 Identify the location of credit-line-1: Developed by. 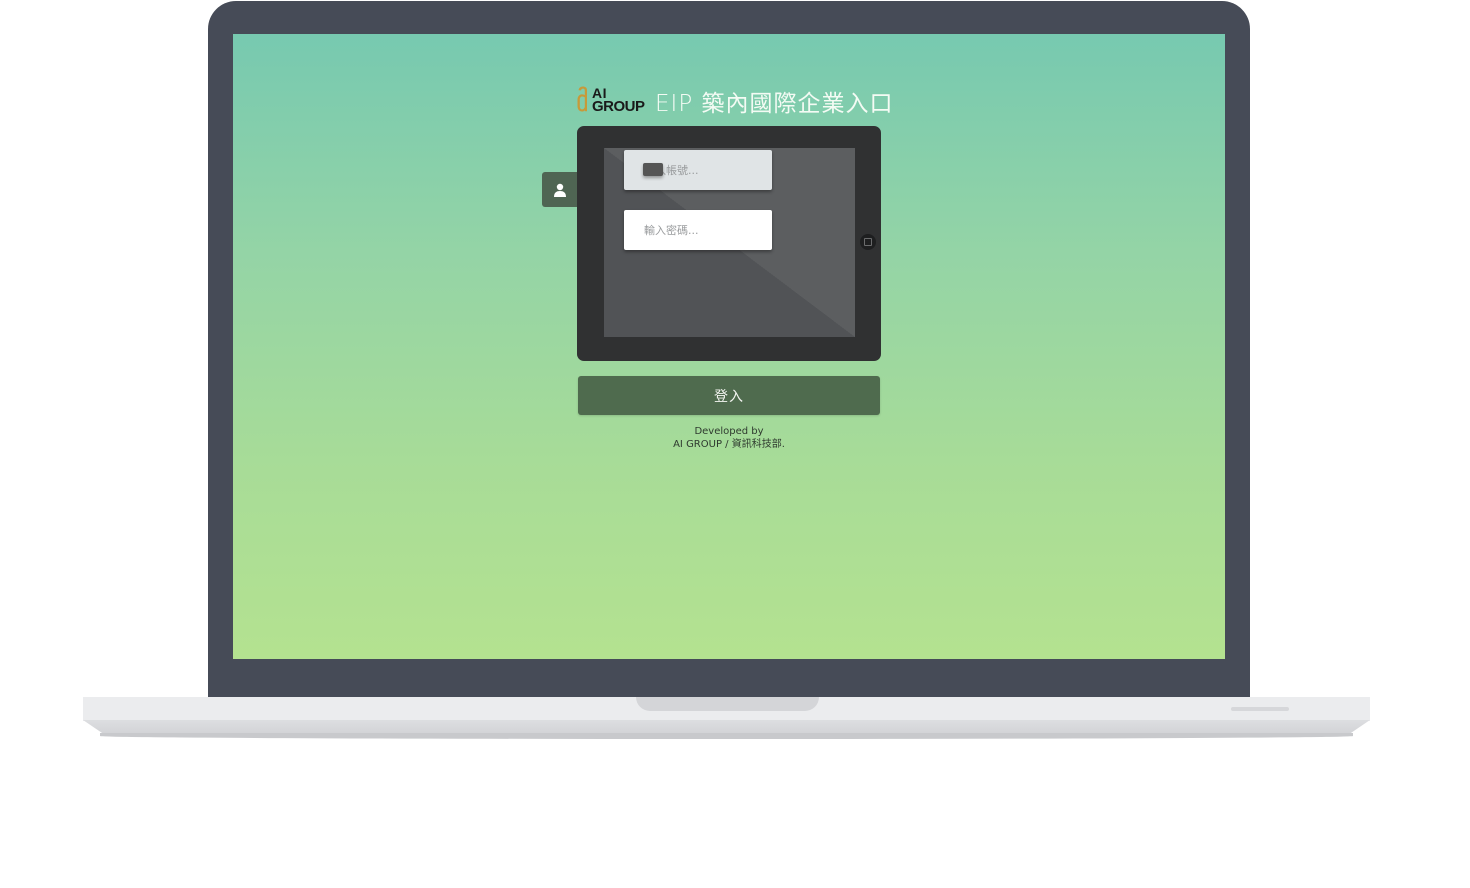
(729, 431).